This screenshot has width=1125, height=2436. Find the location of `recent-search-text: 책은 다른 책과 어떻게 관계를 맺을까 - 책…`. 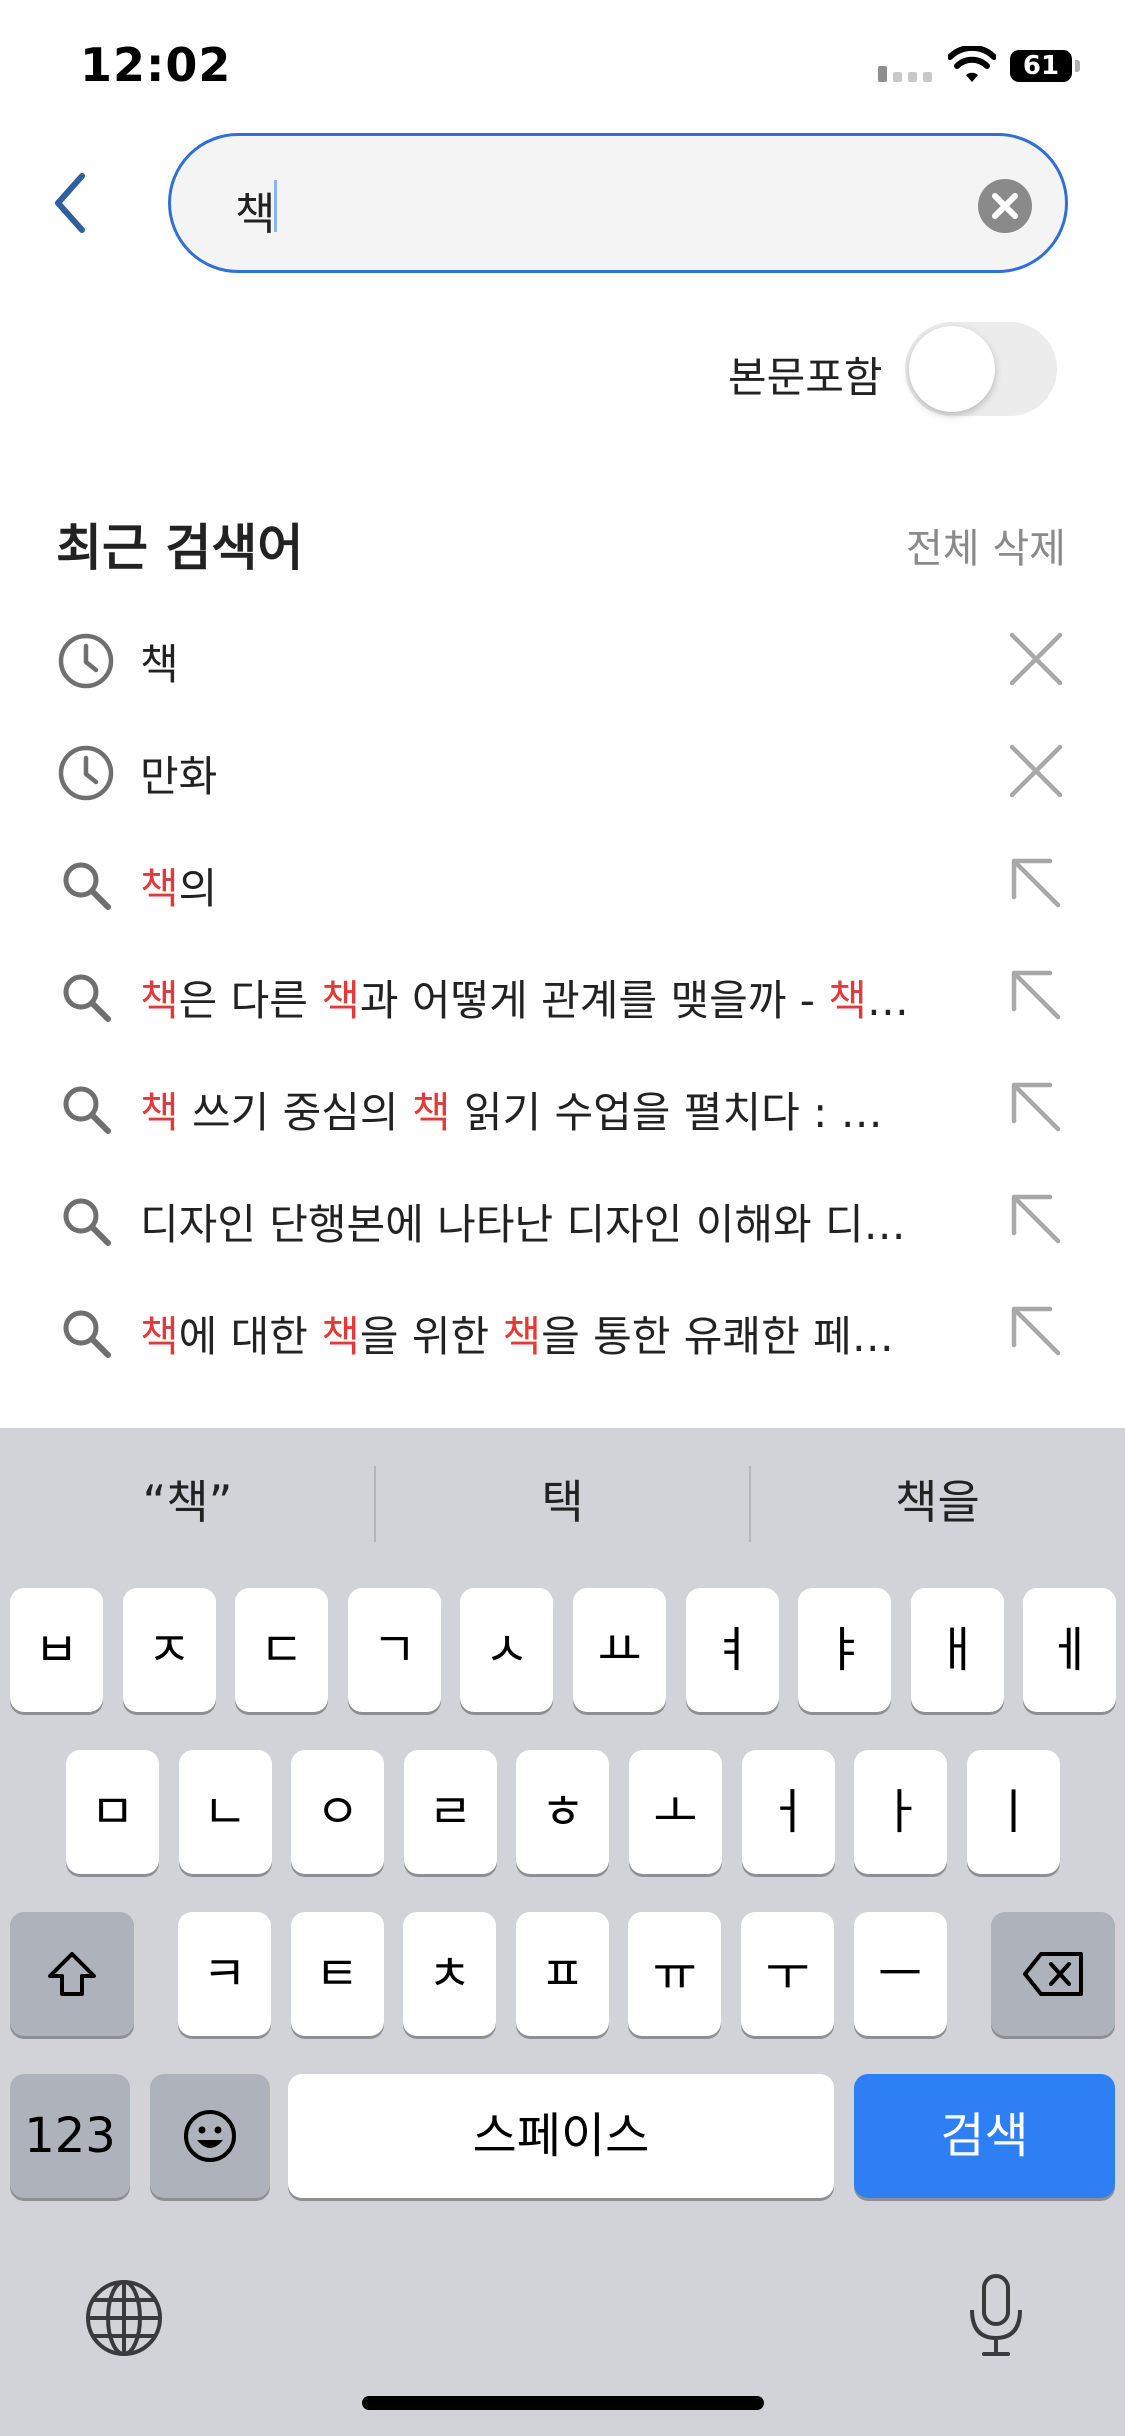

recent-search-text: 책은 다른 책과 어떻게 관계를 맺을까 - 책… is located at coordinates (550, 997).